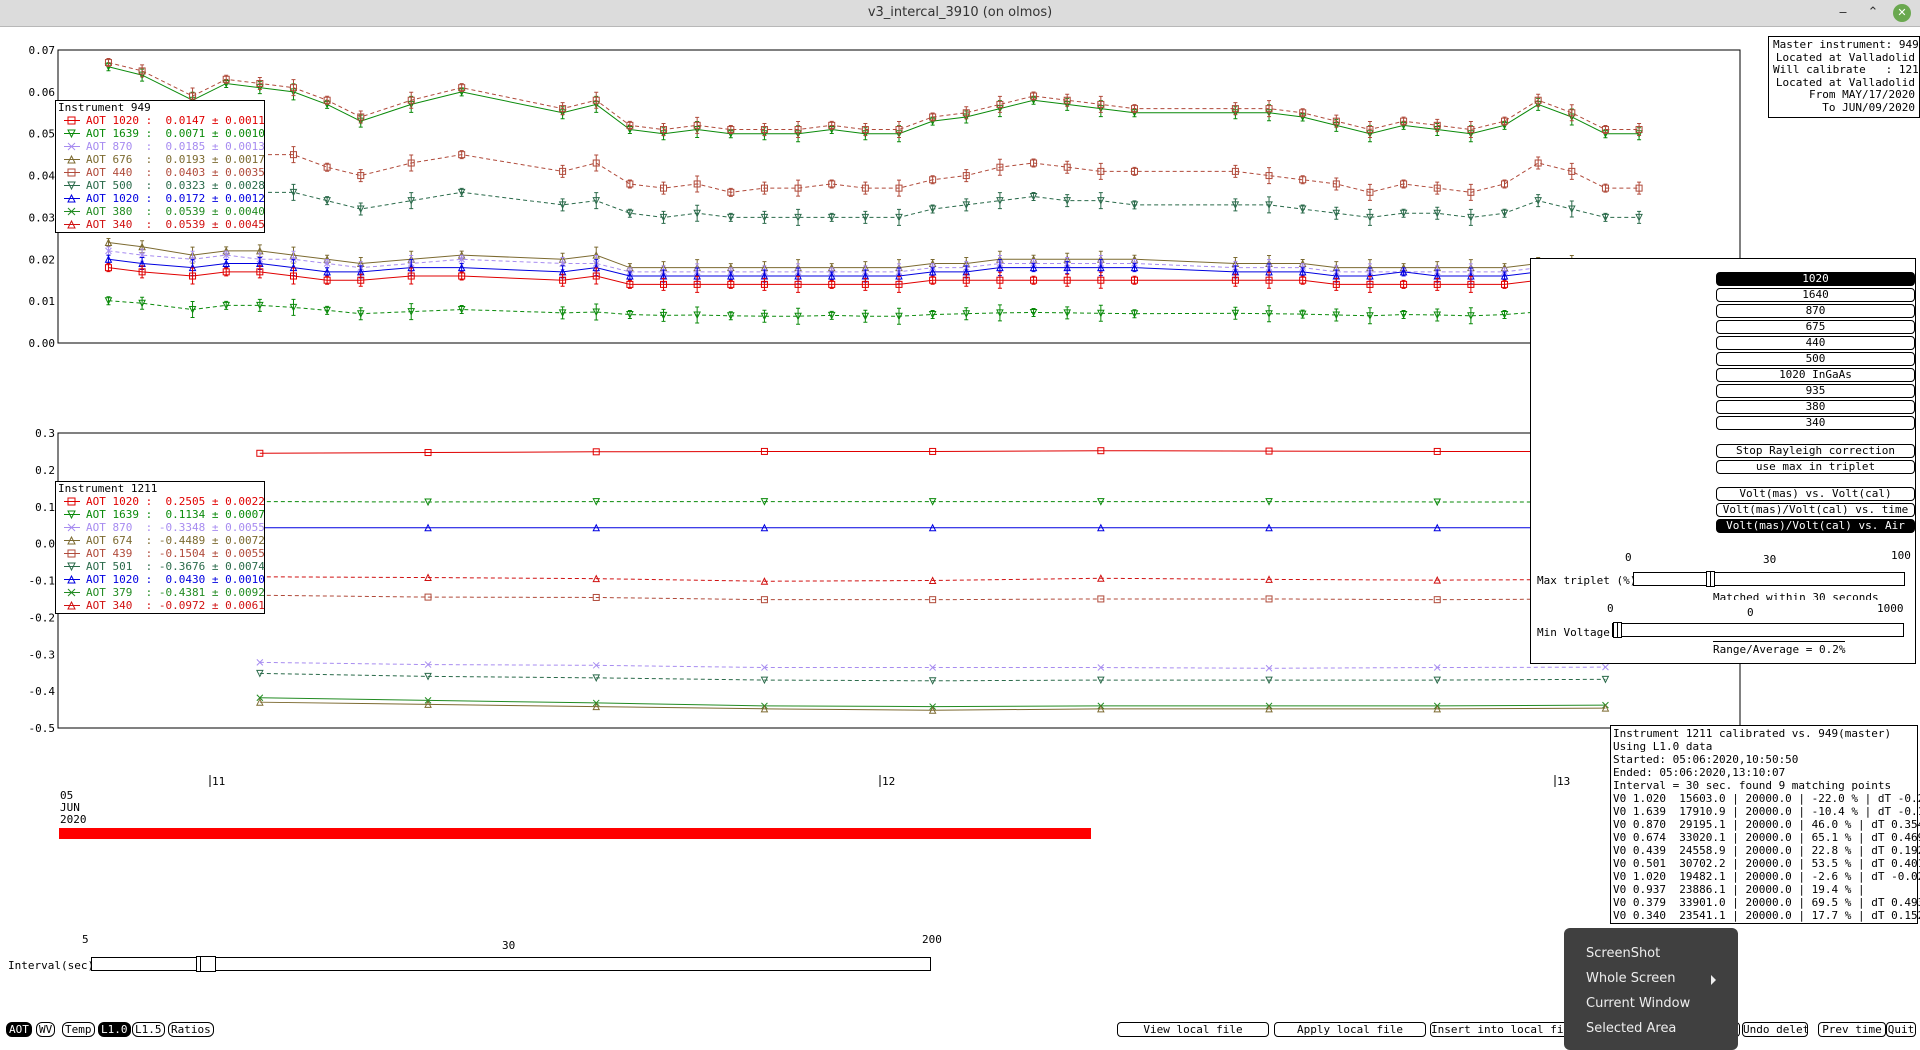  What do you see at coordinates (1663, 746) in the screenshot?
I see `report-line: Using L1.0 data` at bounding box center [1663, 746].